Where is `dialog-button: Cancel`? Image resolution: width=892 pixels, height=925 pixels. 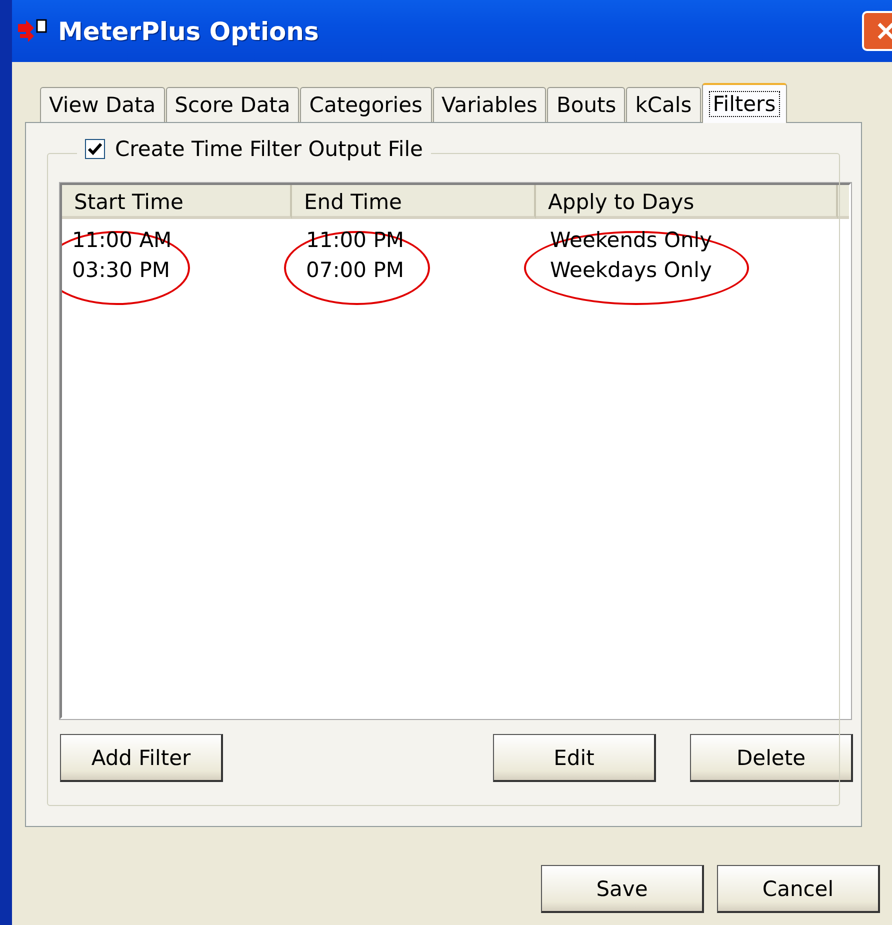
dialog-button: Cancel is located at coordinates (798, 889).